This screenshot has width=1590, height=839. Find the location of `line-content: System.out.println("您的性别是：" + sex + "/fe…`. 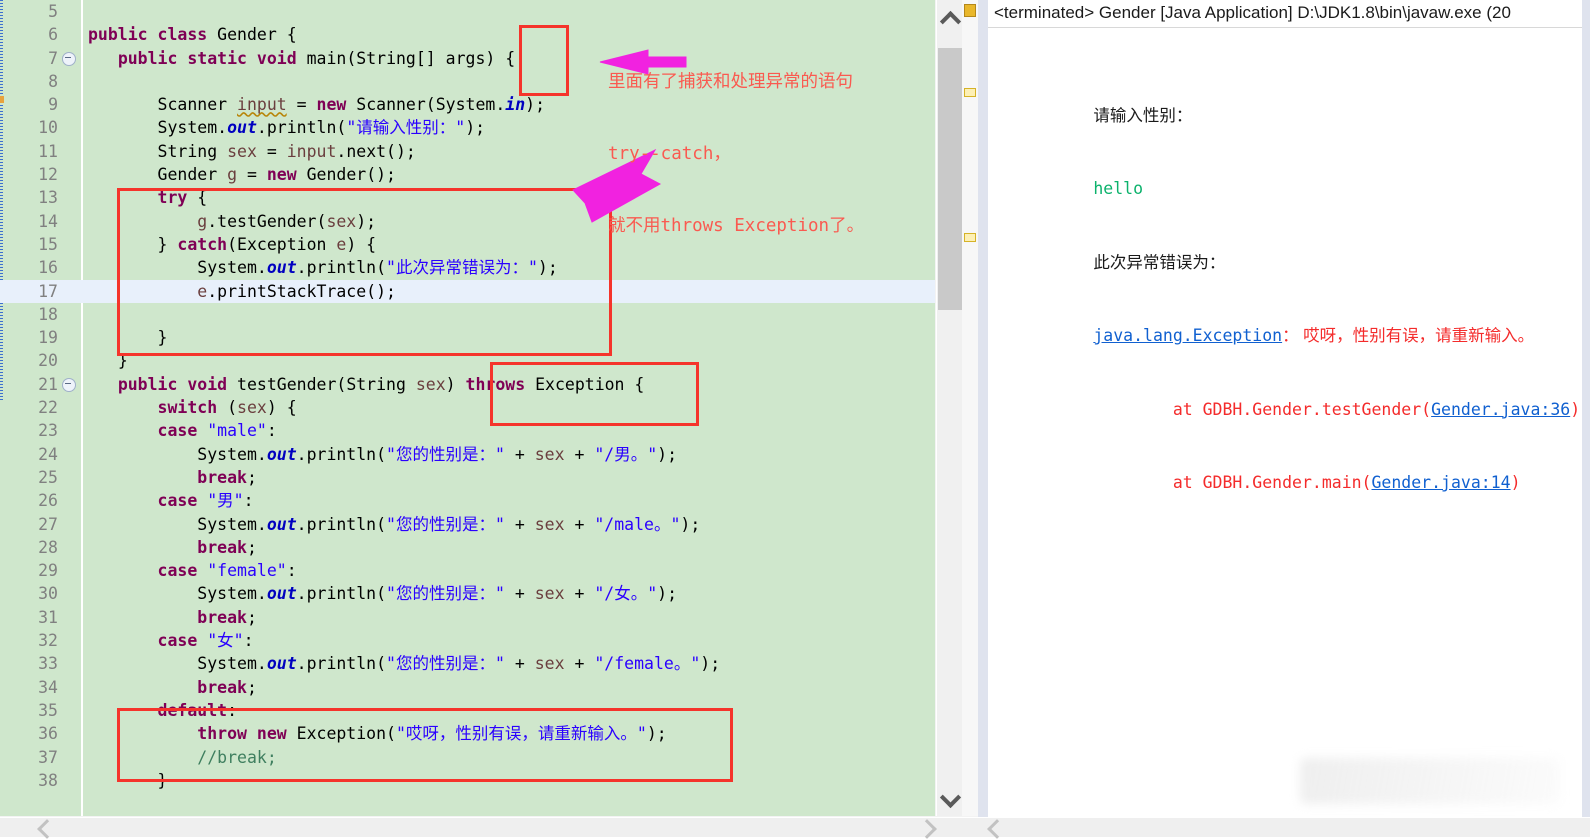

line-content: System.out.println("您的性别是：" + sex + "/fe… is located at coordinates (459, 664).